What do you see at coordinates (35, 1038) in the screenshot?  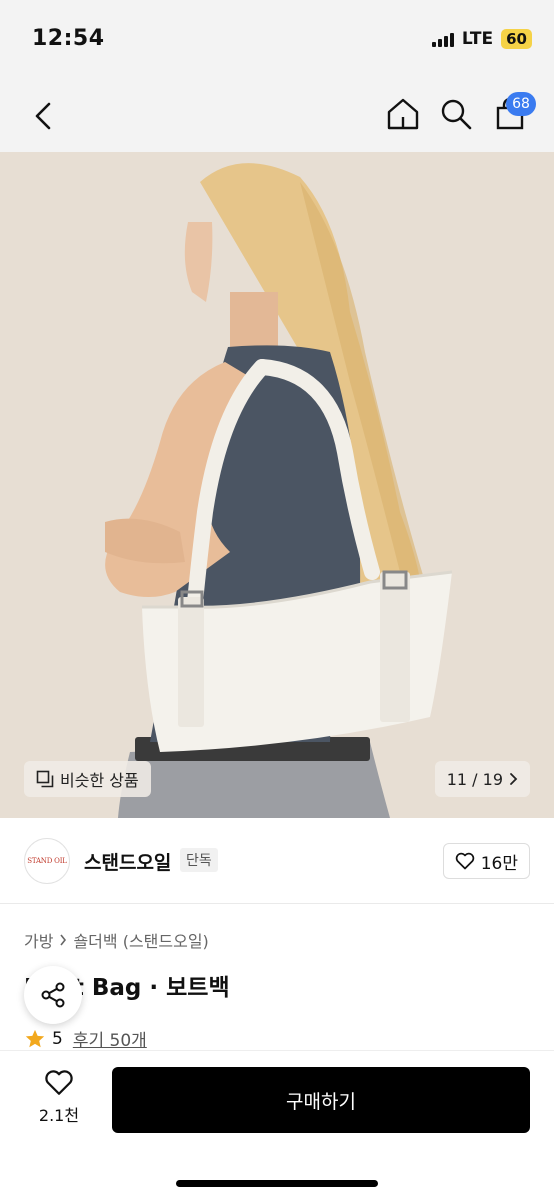 I see `star-icon` at bounding box center [35, 1038].